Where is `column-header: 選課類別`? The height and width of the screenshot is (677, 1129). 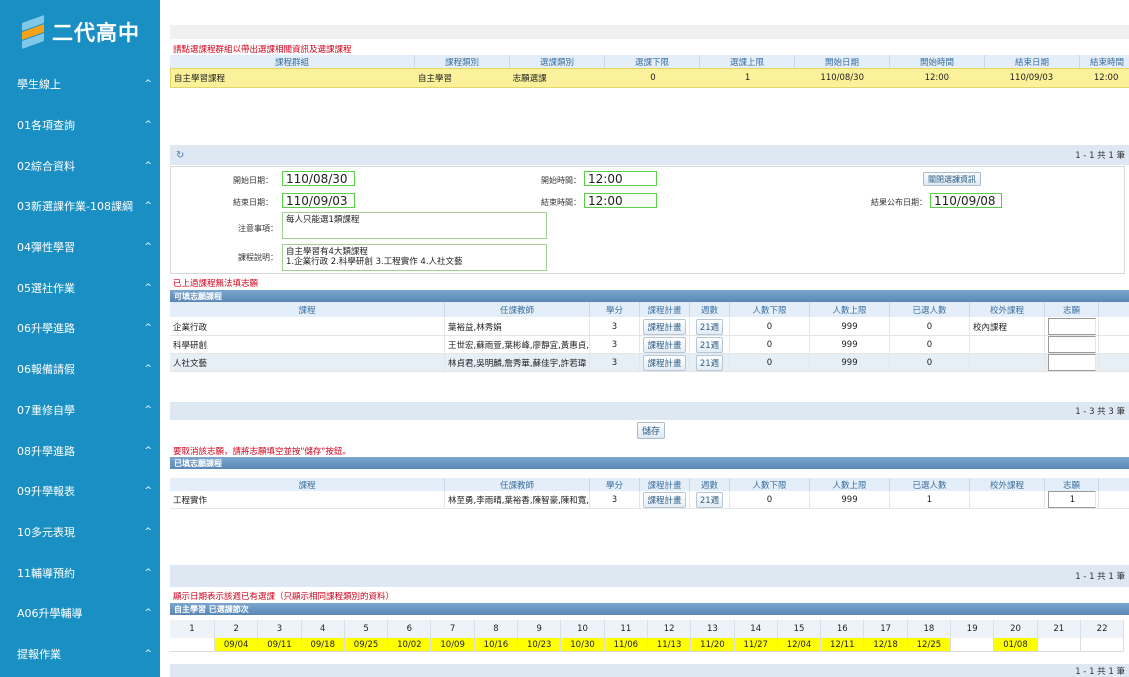
column-header: 選課類別 is located at coordinates (557, 61).